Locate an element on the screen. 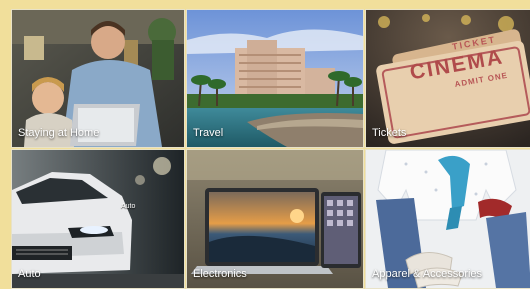  auto-badge: Auto is located at coordinates (128, 206).